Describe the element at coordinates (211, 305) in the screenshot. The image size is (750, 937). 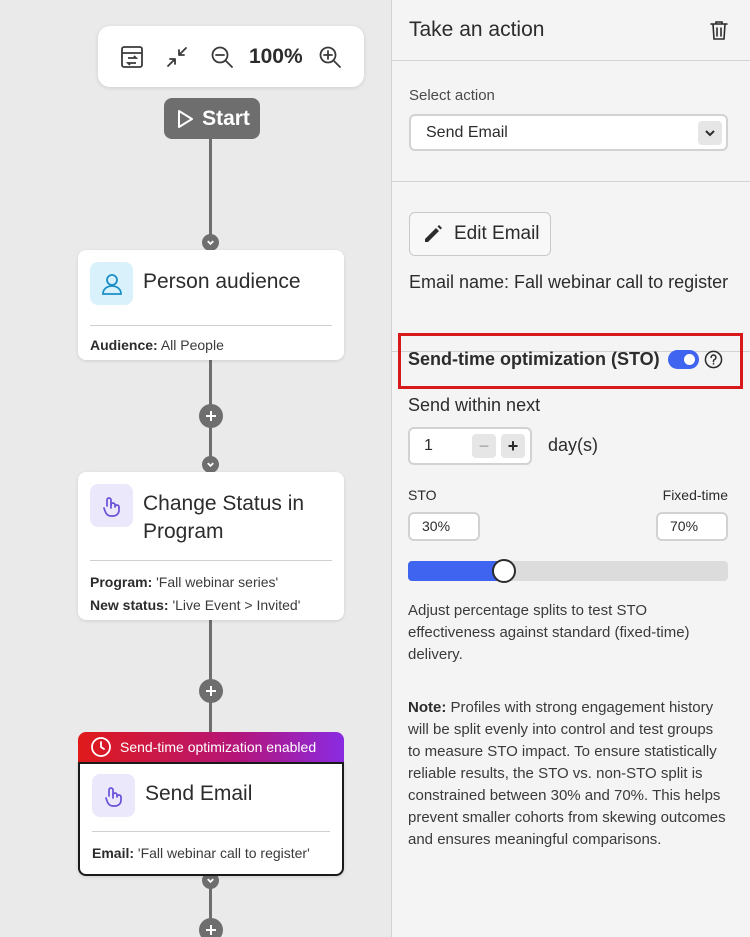
I see `node-person-audience: Person audience Audience: All People` at that location.